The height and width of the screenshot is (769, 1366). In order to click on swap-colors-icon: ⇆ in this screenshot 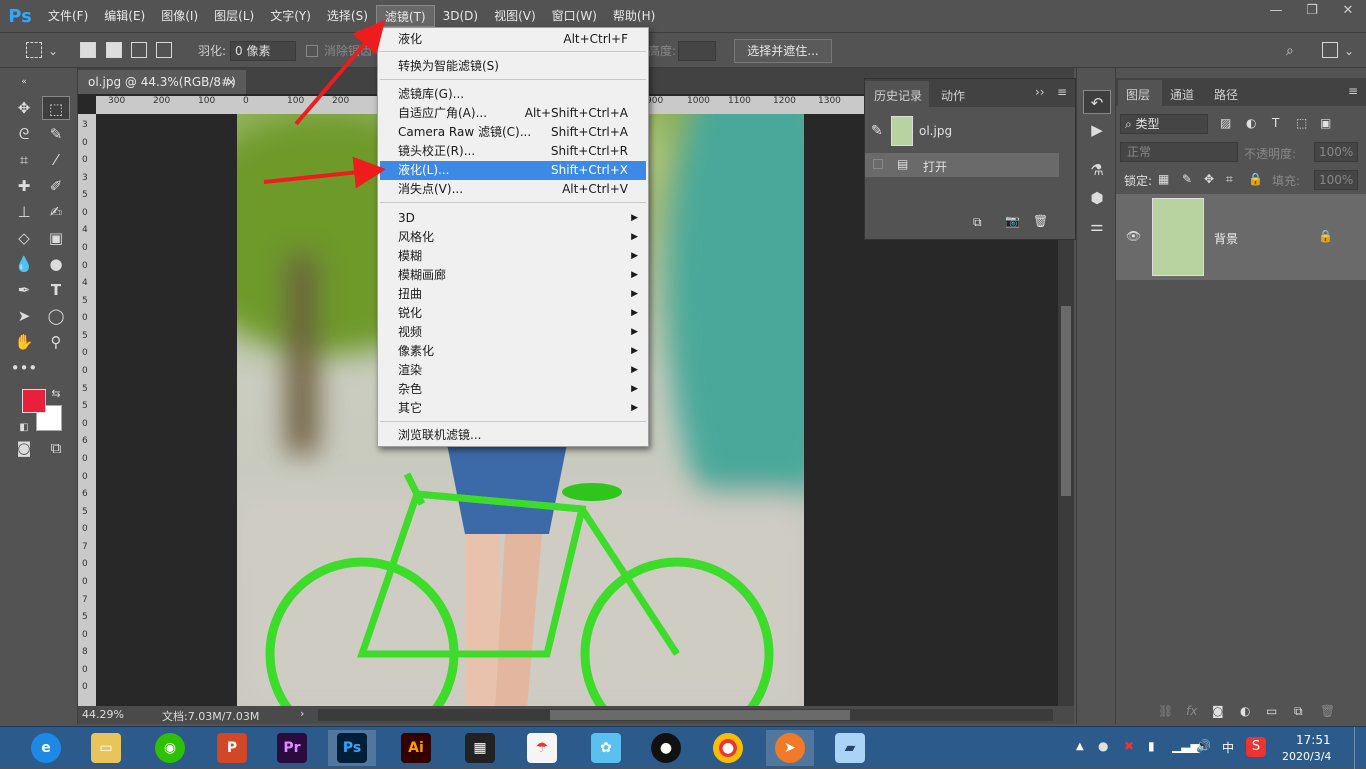, I will do `click(56, 394)`.